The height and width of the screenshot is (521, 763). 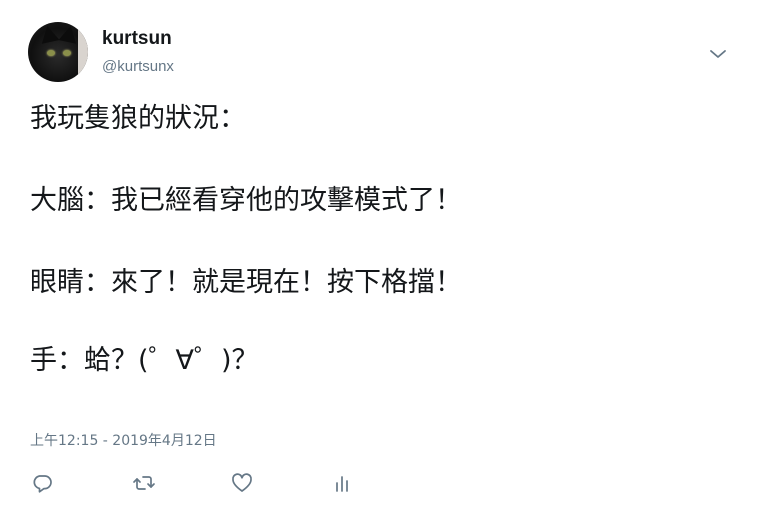 What do you see at coordinates (144, 483) in the screenshot?
I see `retweet-icon` at bounding box center [144, 483].